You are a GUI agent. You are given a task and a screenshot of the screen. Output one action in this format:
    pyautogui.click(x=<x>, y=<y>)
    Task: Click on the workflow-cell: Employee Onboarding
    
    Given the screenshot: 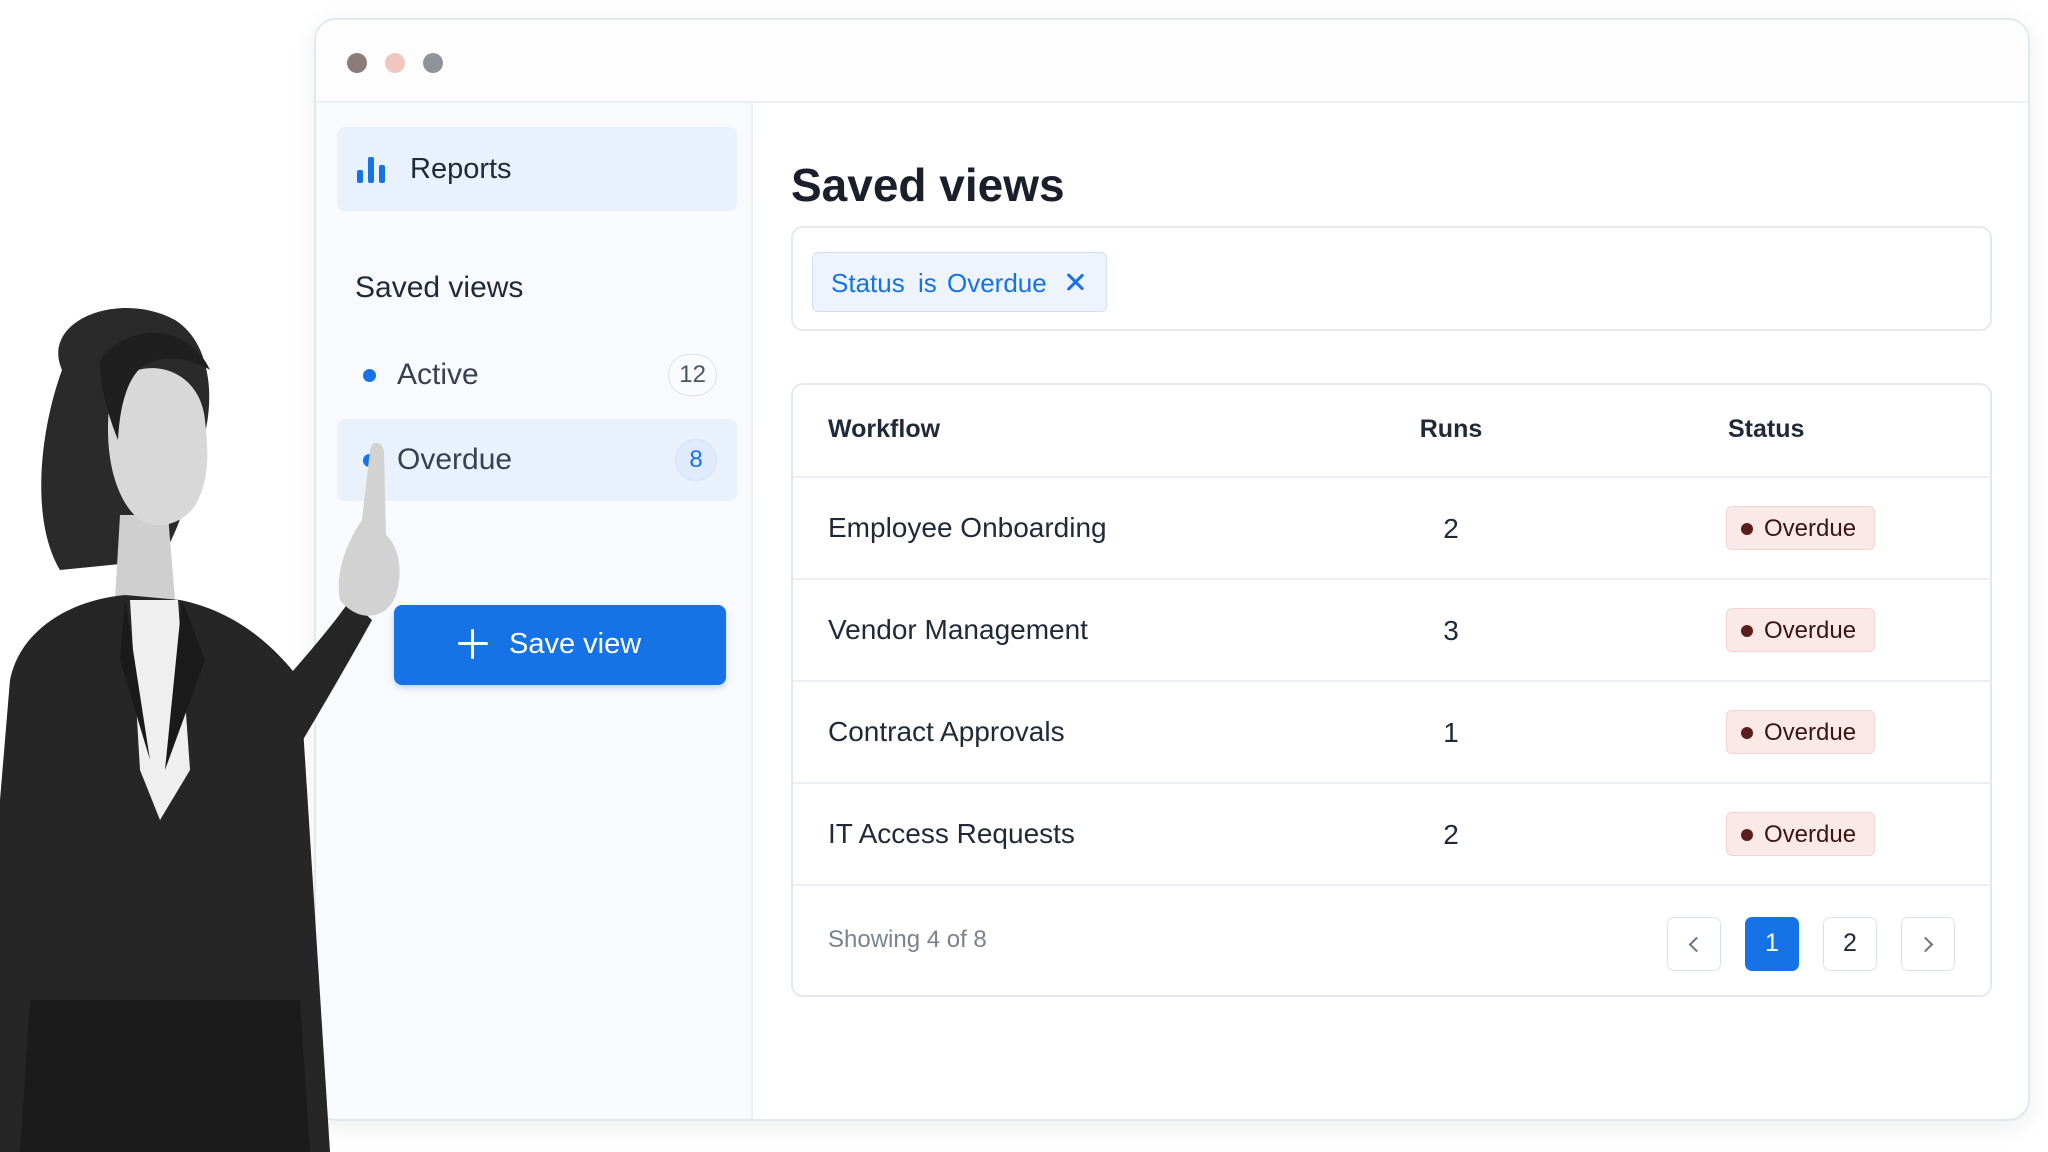 What is the action you would take?
    pyautogui.click(x=967, y=527)
    